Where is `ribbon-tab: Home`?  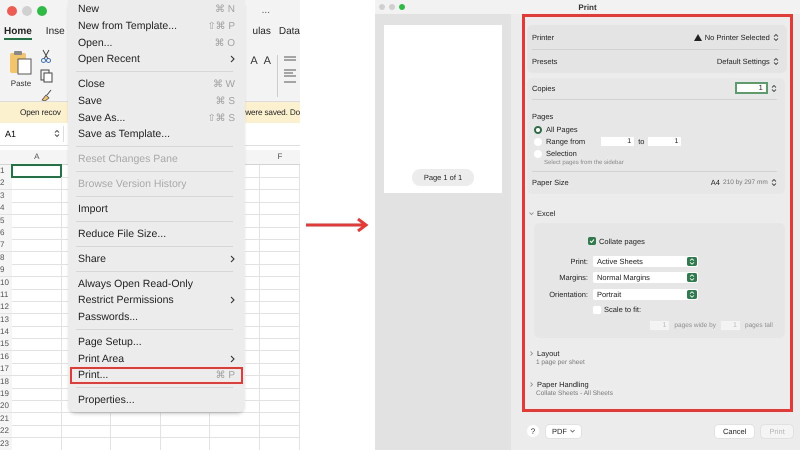
ribbon-tab: Home is located at coordinates (18, 33).